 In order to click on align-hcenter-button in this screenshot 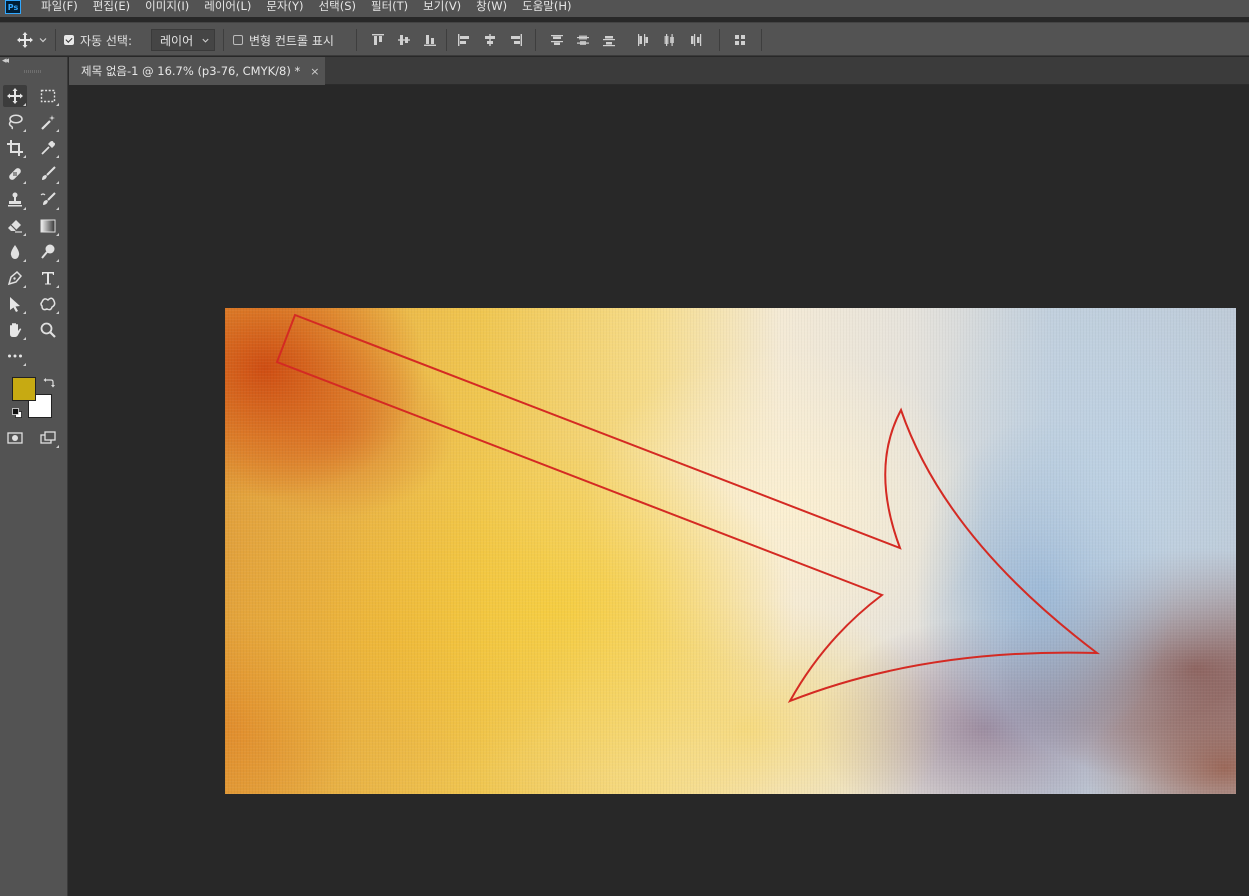, I will do `click(490, 40)`.